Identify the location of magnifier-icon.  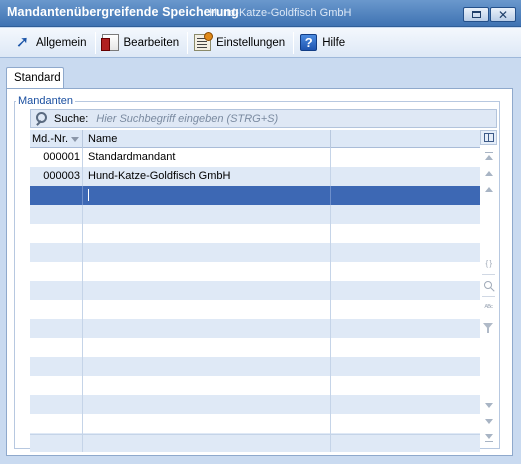
(488, 285).